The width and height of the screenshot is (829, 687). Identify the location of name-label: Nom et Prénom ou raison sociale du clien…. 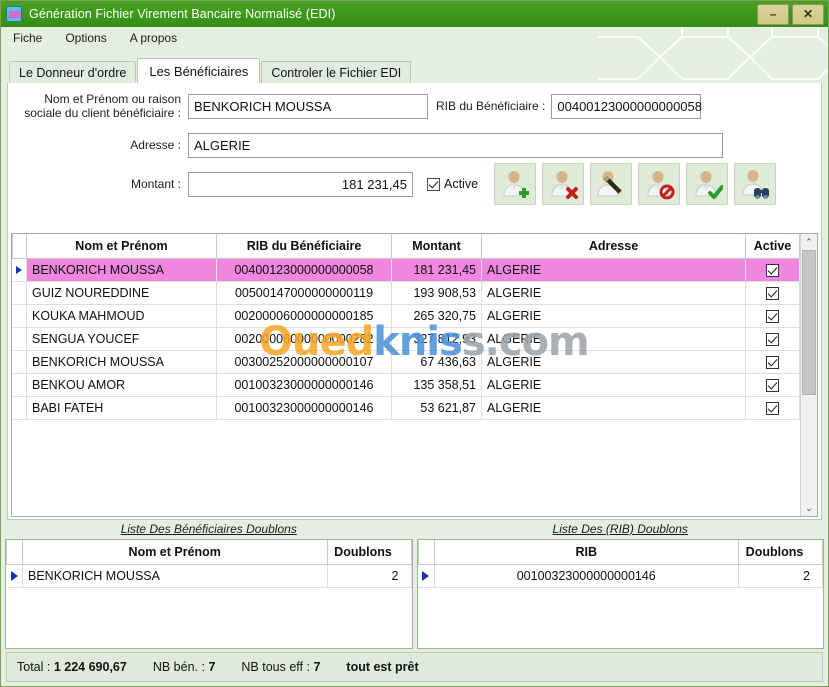
(98, 106).